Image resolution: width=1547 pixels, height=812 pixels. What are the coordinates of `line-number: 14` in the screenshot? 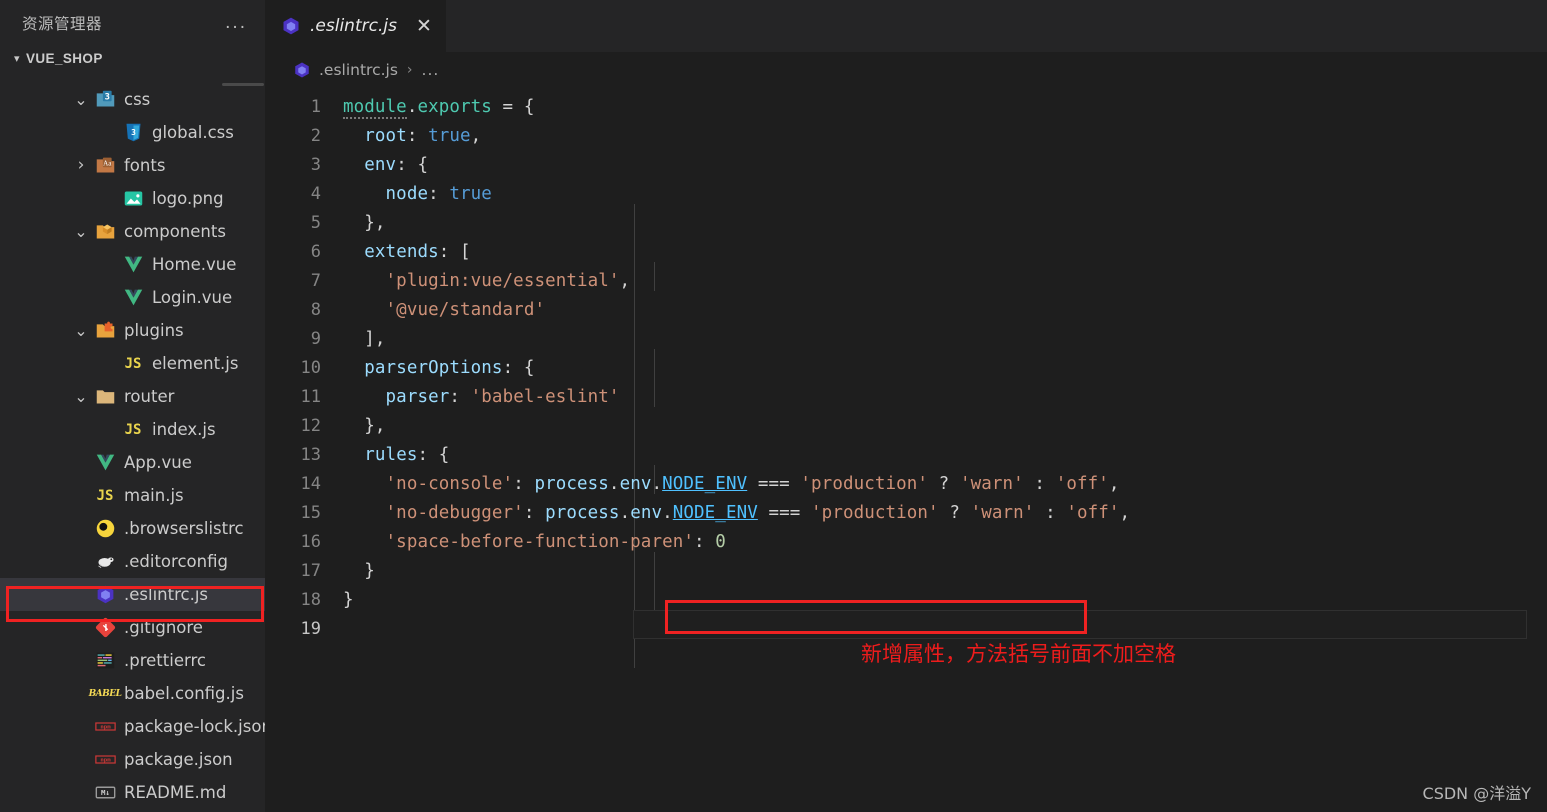 It's located at (310, 484).